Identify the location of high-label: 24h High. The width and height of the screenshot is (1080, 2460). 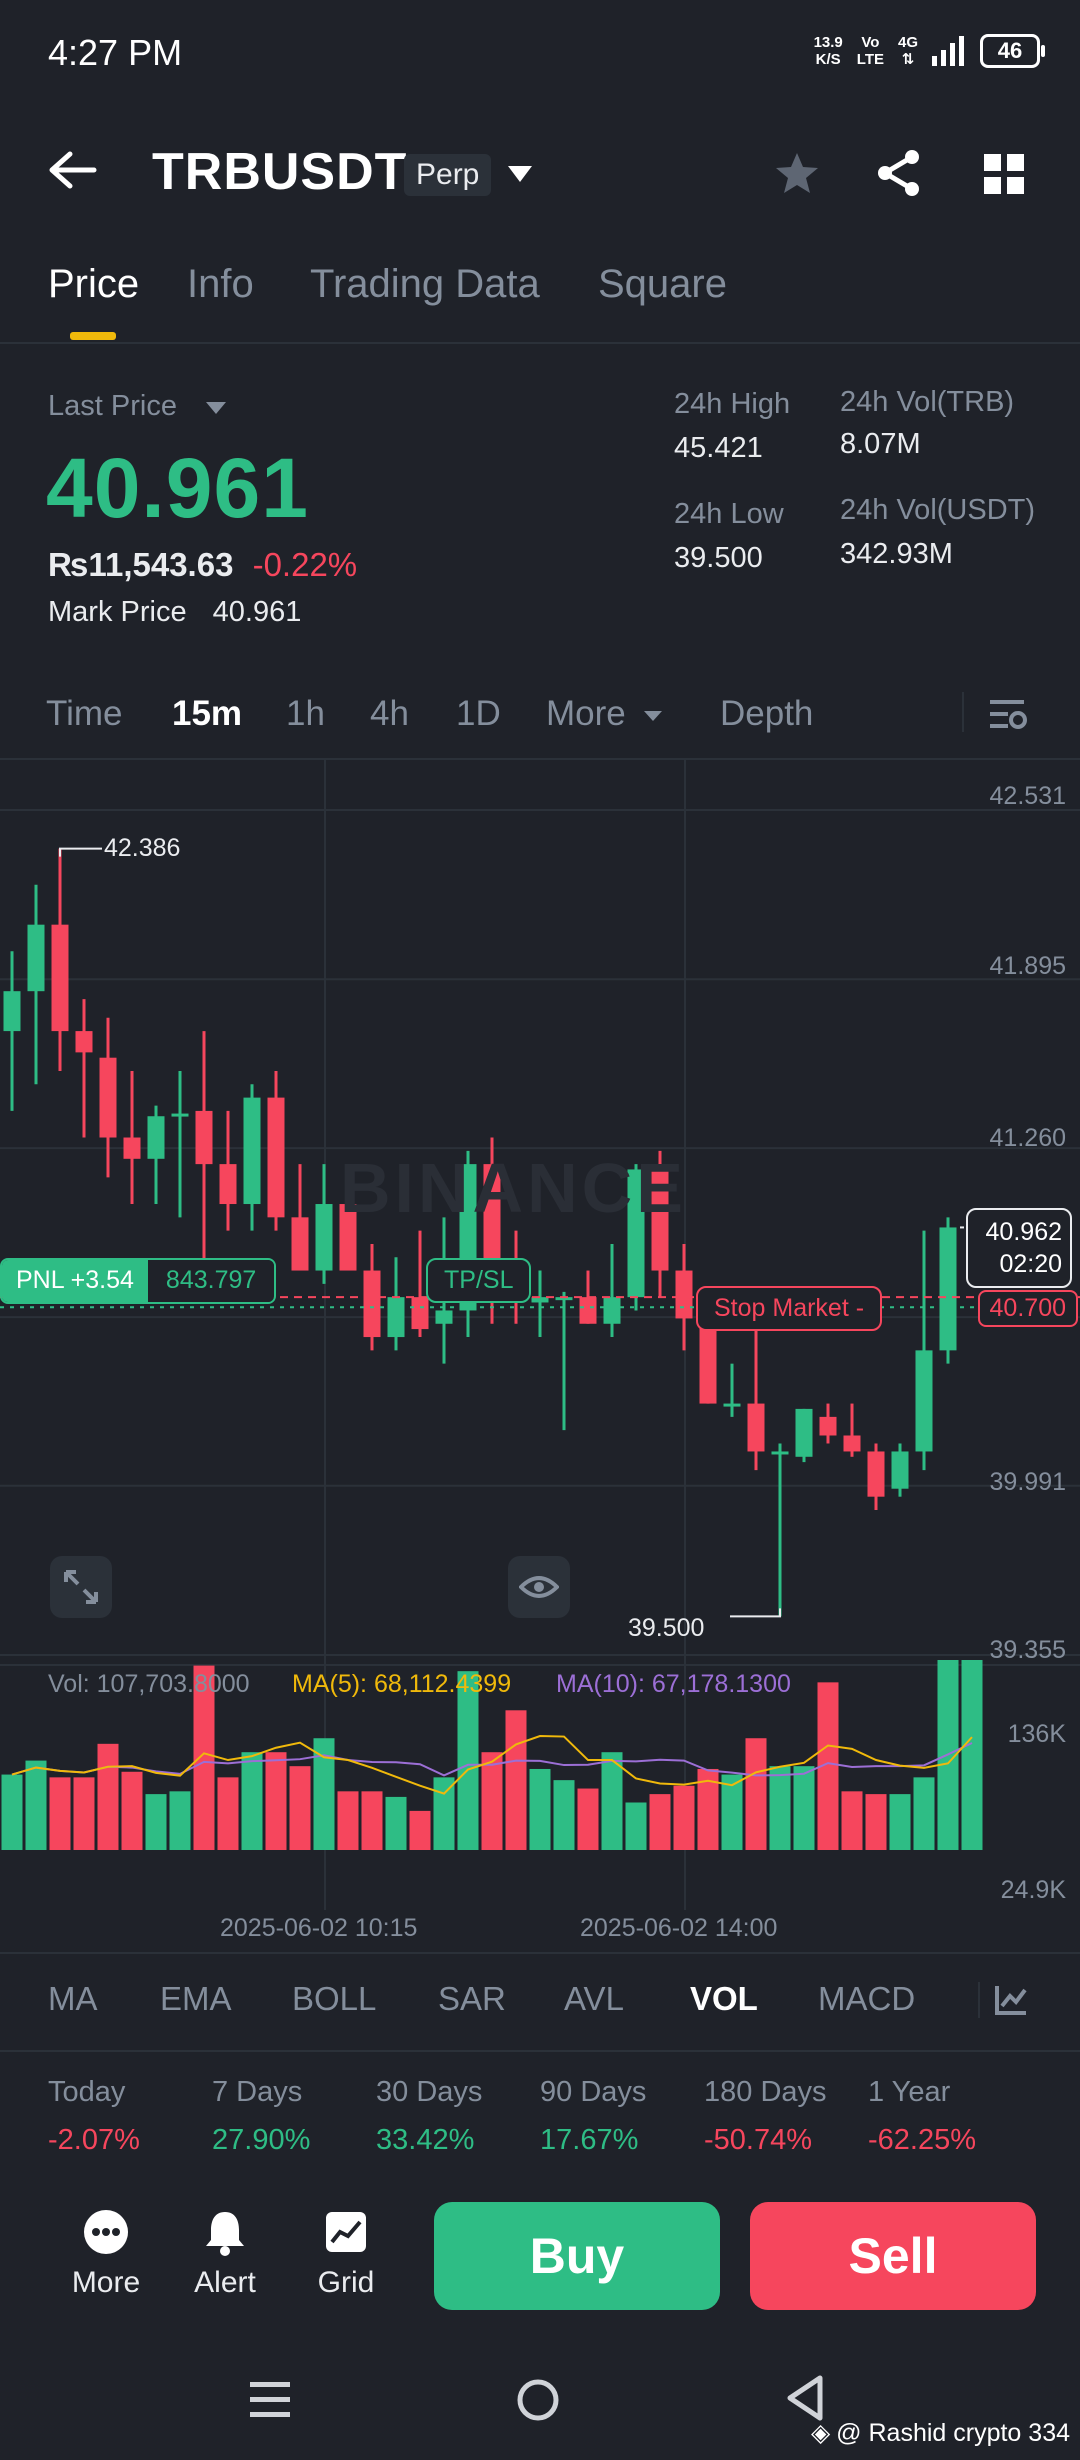
(732, 404).